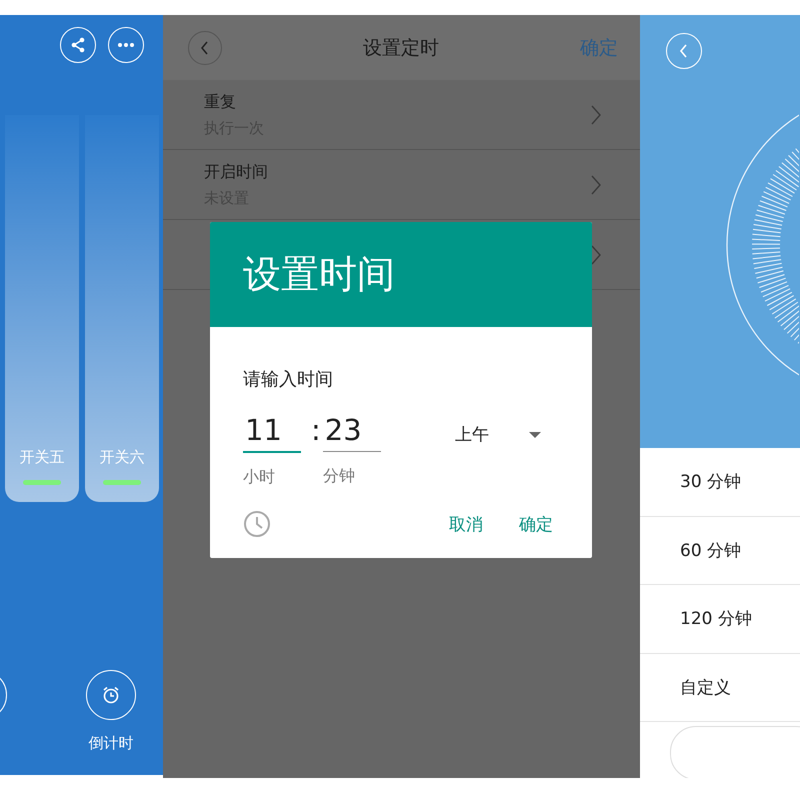 This screenshot has width=800, height=800. Describe the element at coordinates (257, 524) in the screenshot. I see `clock-icon` at that location.